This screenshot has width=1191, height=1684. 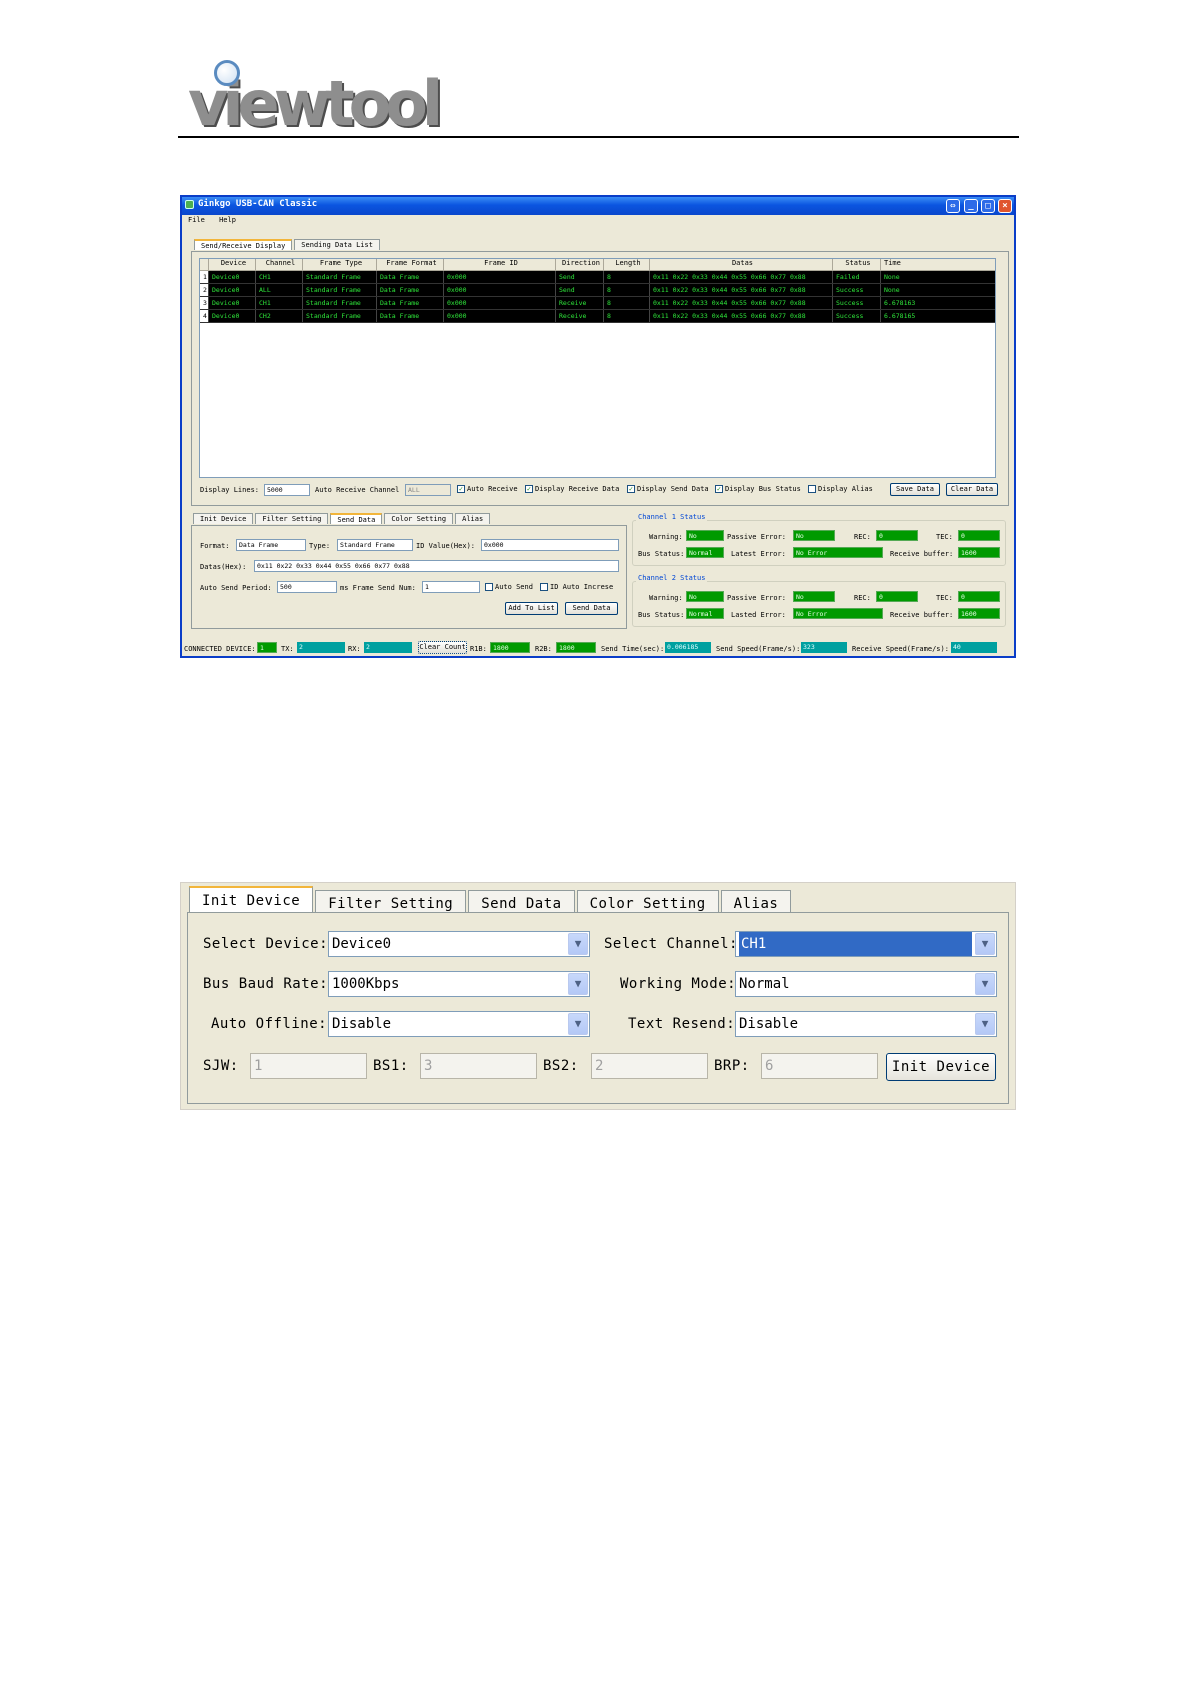 I want to click on cell-frame-type: Standard Frame, so click(x=340, y=290).